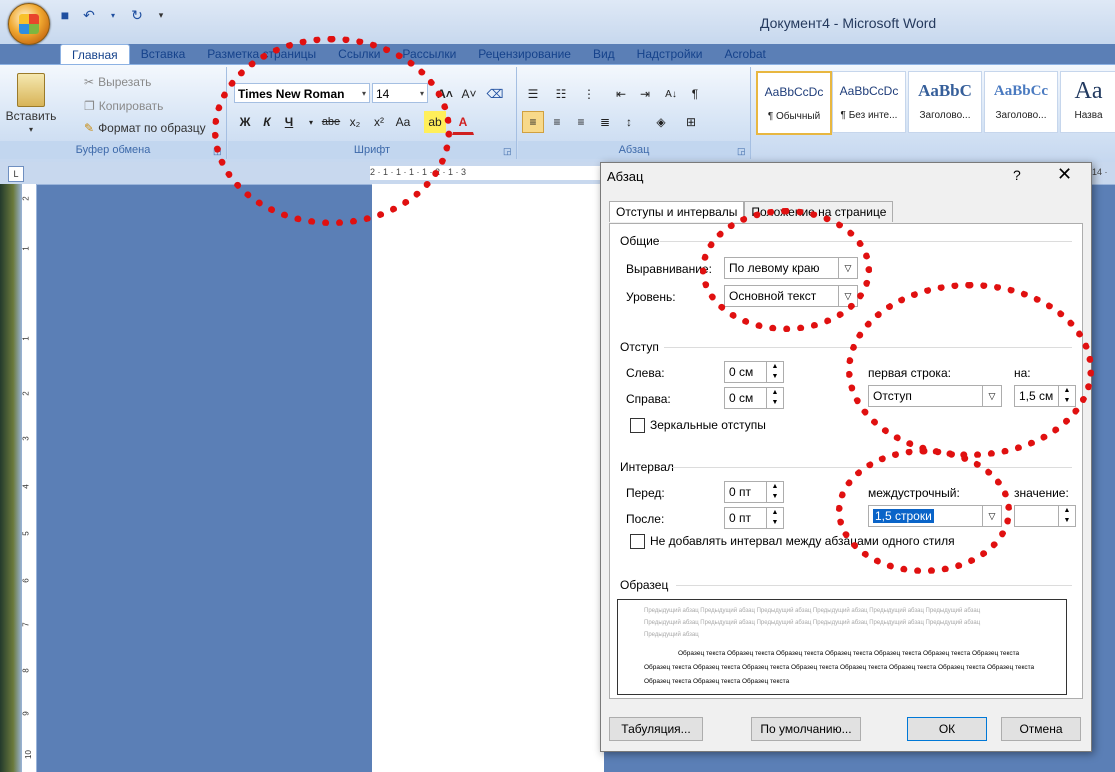 The image size is (1115, 772). Describe the element at coordinates (161, 15) in the screenshot. I see `customize-qat-icon: ▾` at that location.